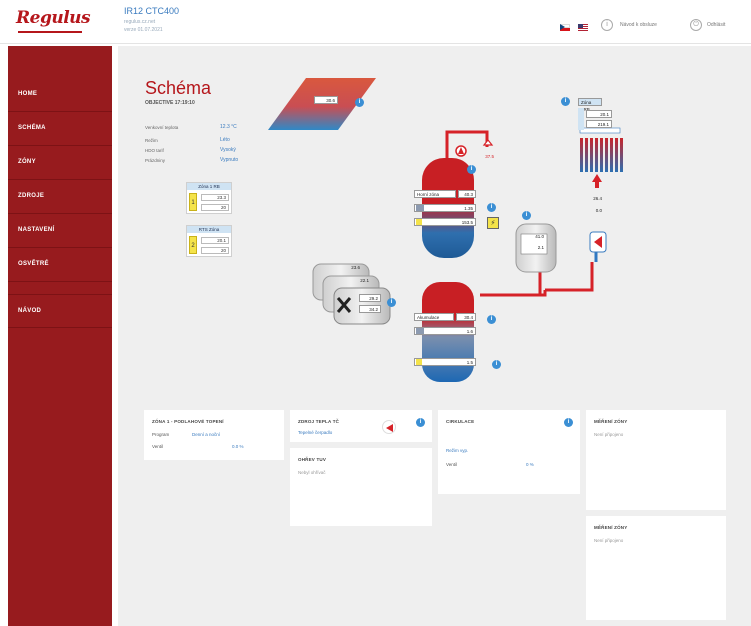 The image size is (751, 626). Describe the element at coordinates (467, 194) in the screenshot. I see `tank-top-temp: 40.3` at that location.